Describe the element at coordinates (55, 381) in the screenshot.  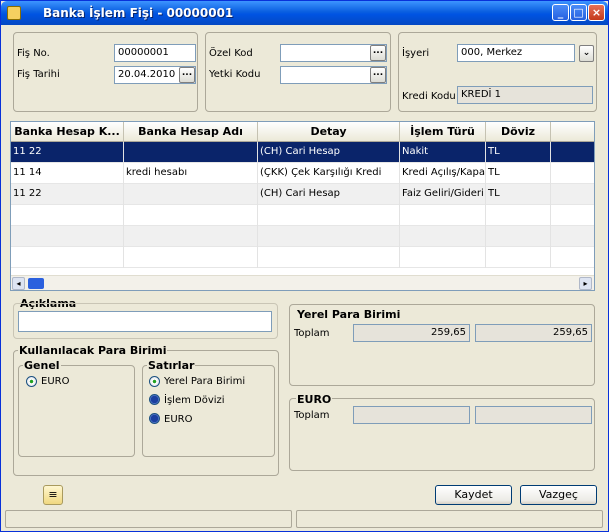
I see `genel-euro-label: EURO` at that location.